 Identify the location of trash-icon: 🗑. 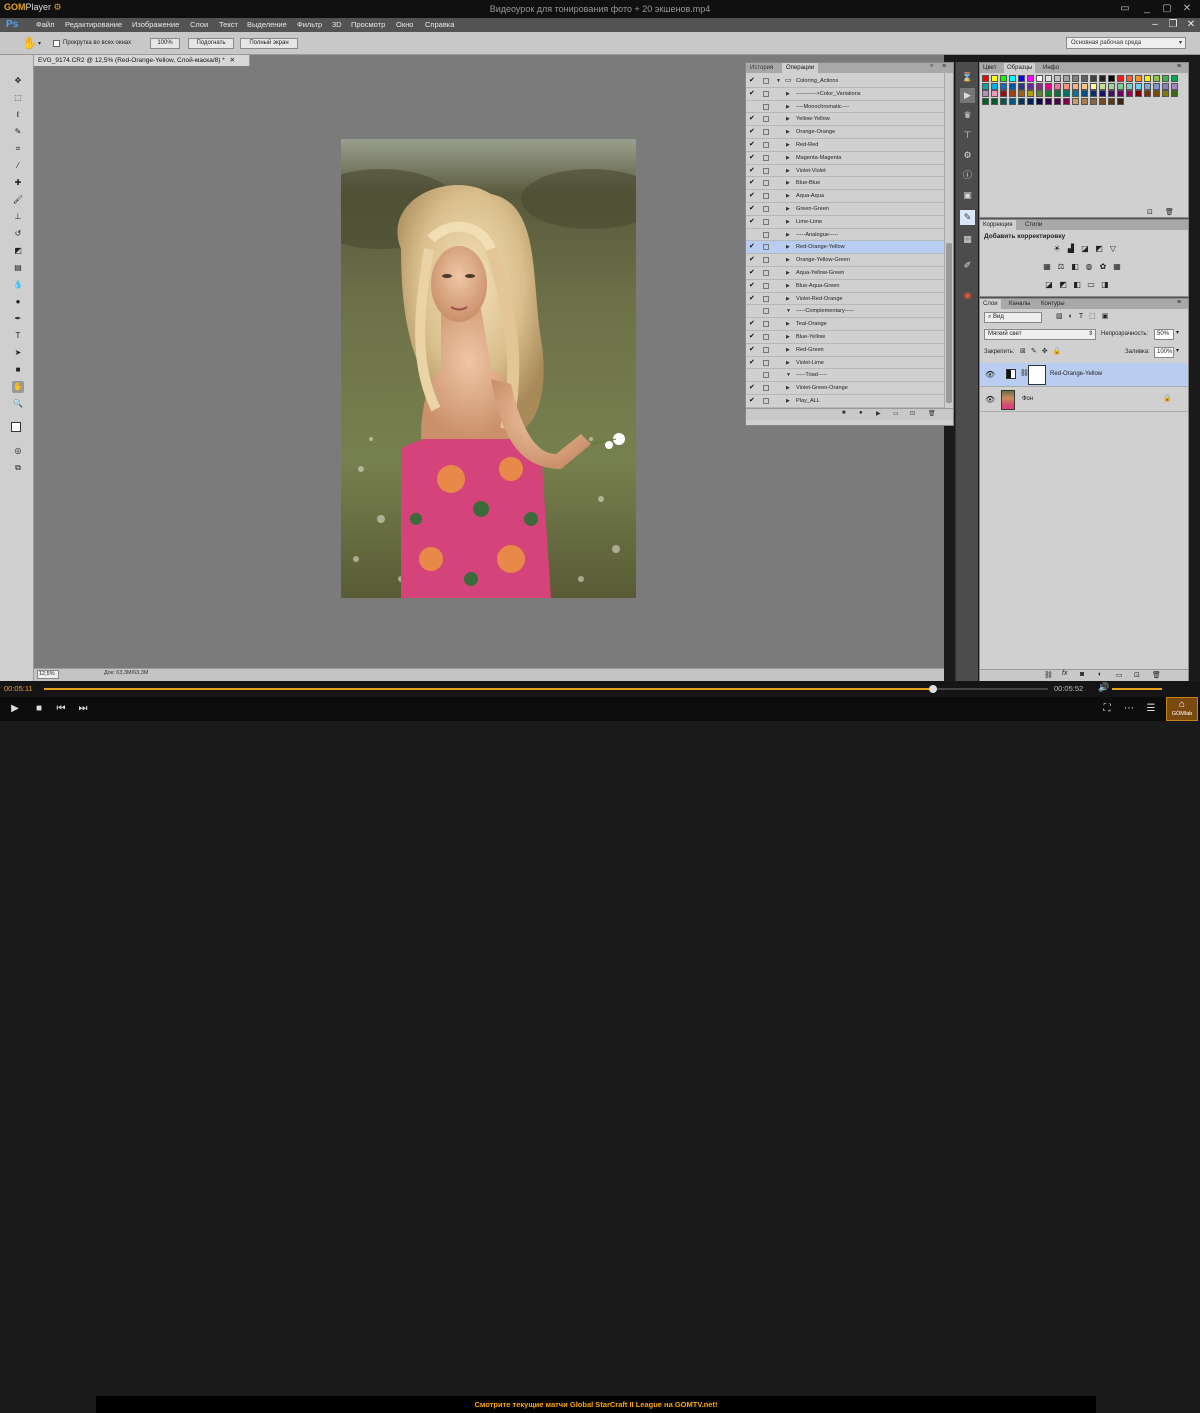
(1169, 212).